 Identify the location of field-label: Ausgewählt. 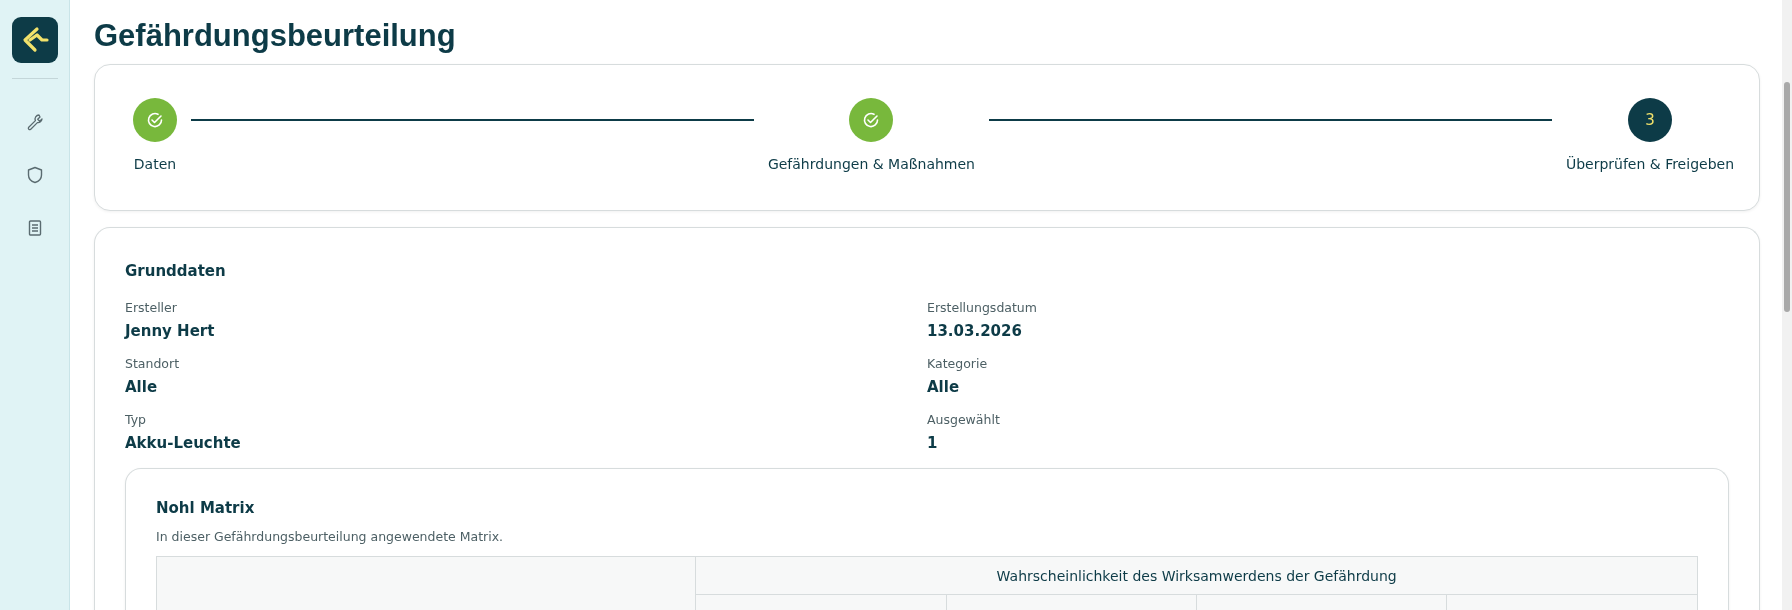
(964, 419).